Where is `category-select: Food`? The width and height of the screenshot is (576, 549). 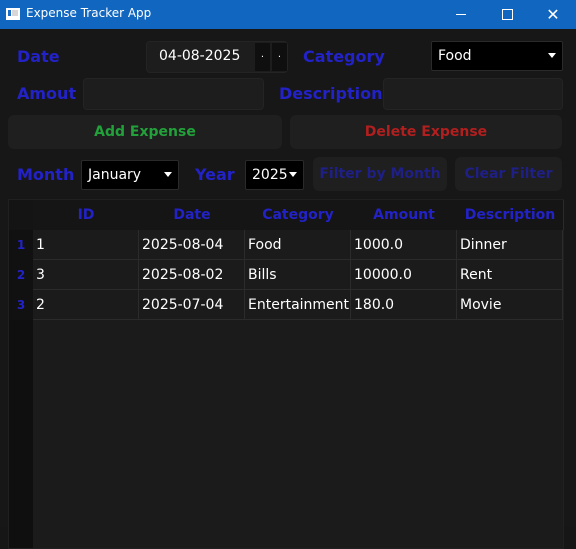 category-select: Food is located at coordinates (497, 56).